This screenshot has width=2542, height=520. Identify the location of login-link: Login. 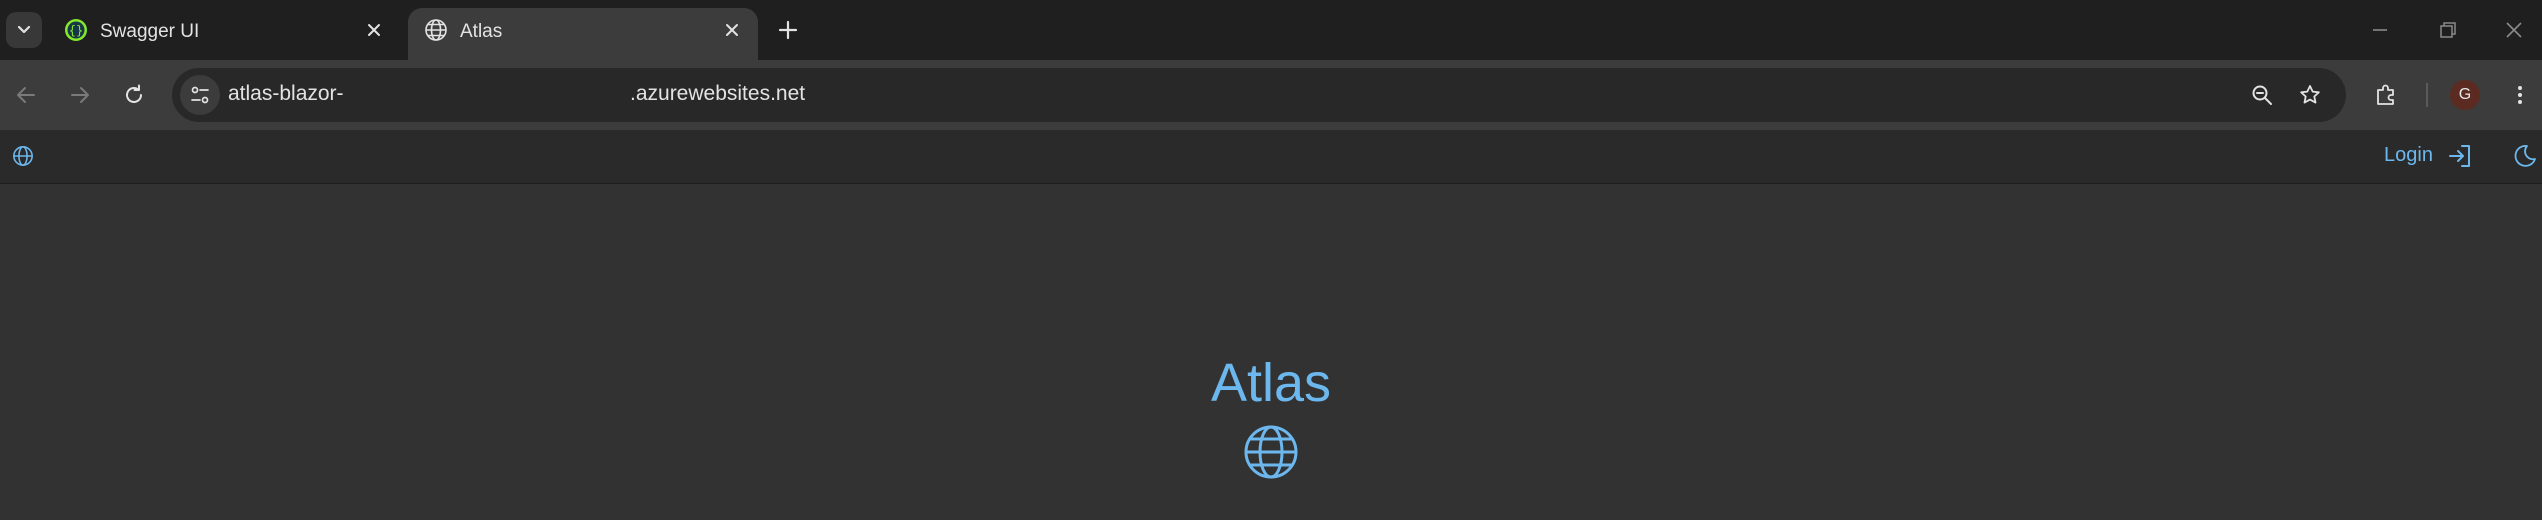
(2408, 155).